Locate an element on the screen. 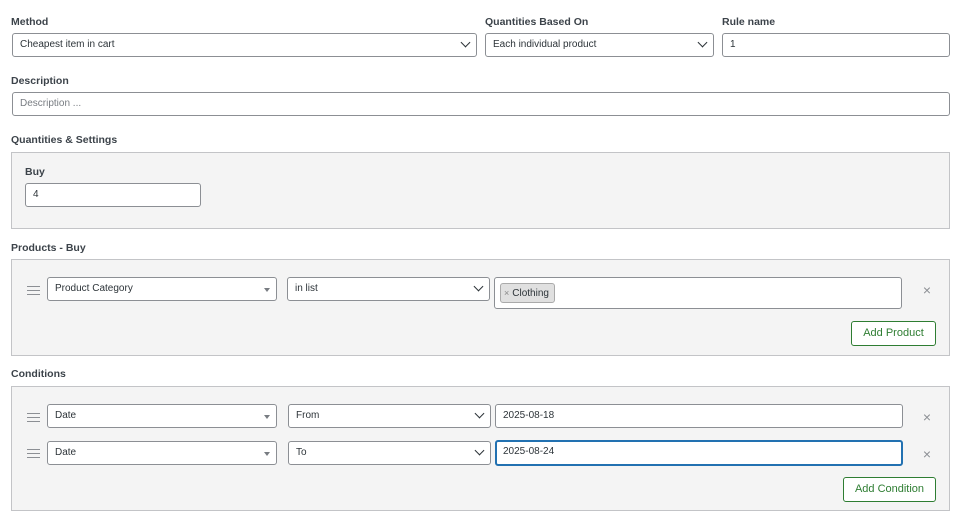 This screenshot has width=960, height=523. tag-remove-icon: × is located at coordinates (506, 293).